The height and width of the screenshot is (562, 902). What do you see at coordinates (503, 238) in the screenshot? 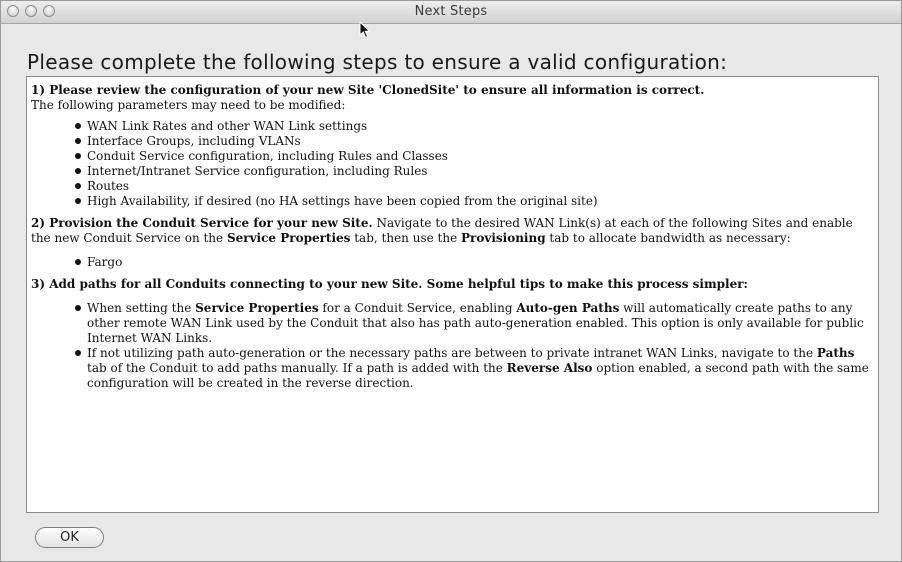
I see `provisioning-term: Provisioning` at bounding box center [503, 238].